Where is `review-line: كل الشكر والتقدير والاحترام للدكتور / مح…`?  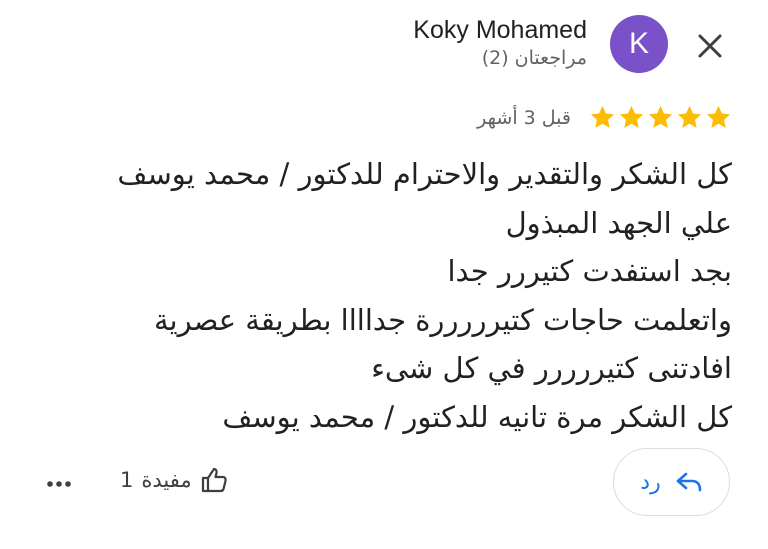
review-line: كل الشكر والتقدير والاحترام للدكتور / مح… is located at coordinates (424, 174).